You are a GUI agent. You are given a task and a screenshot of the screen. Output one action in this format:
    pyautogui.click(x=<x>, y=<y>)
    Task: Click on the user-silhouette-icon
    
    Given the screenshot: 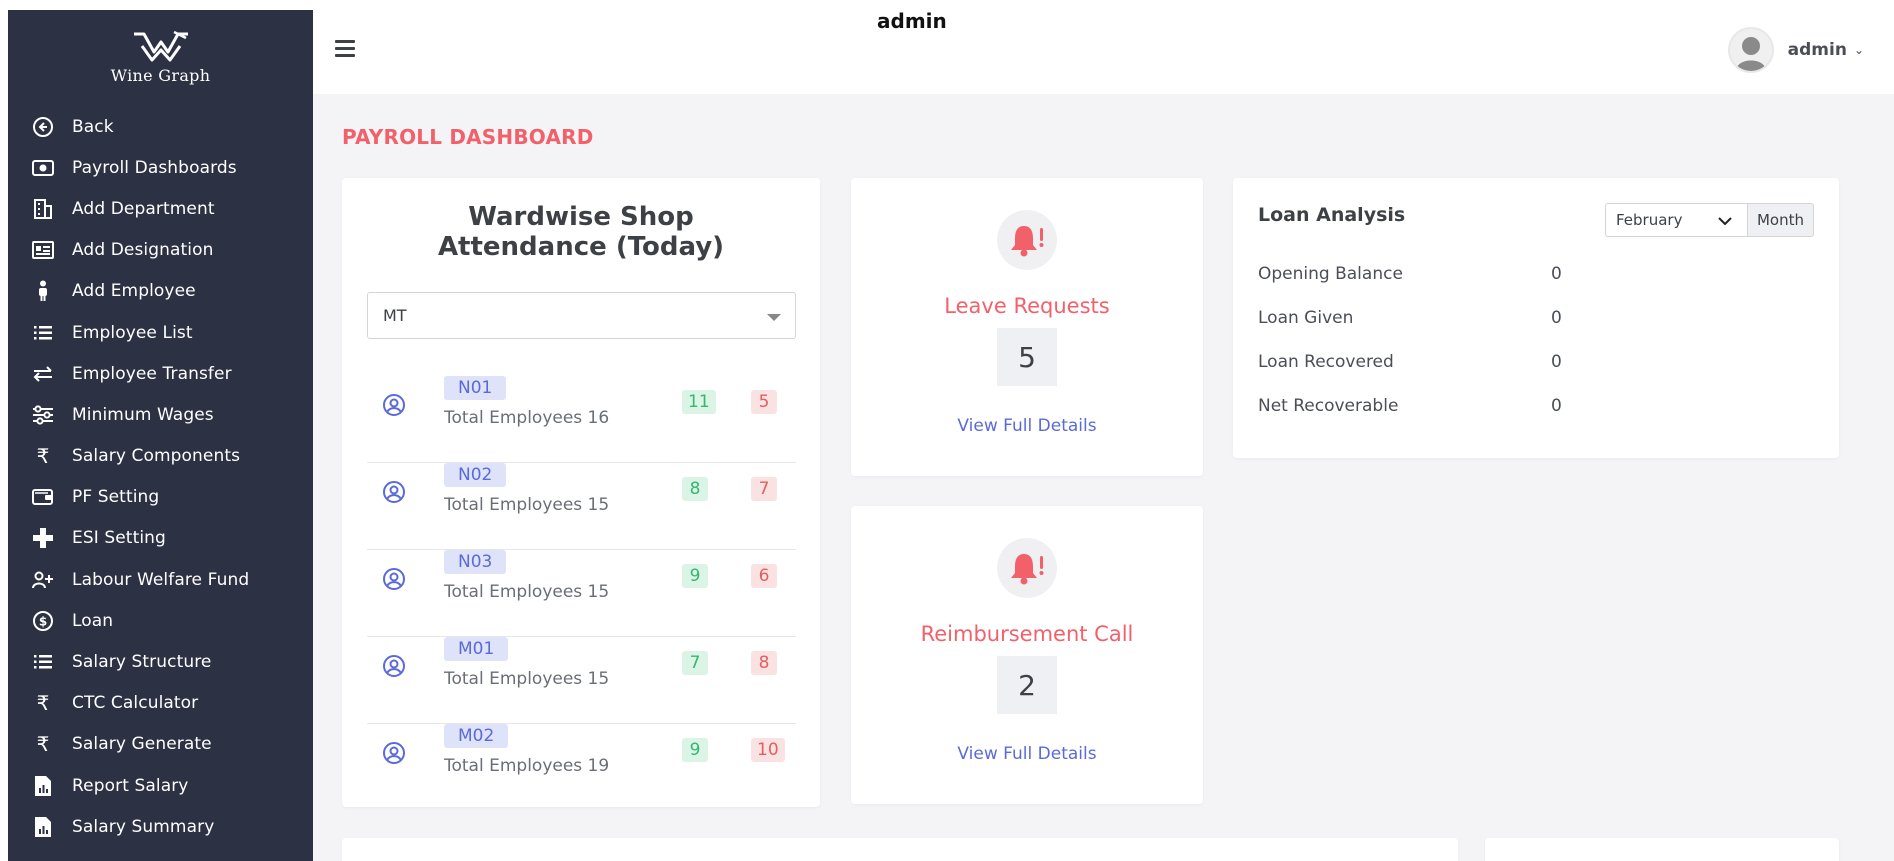 What is the action you would take?
    pyautogui.click(x=1750, y=54)
    